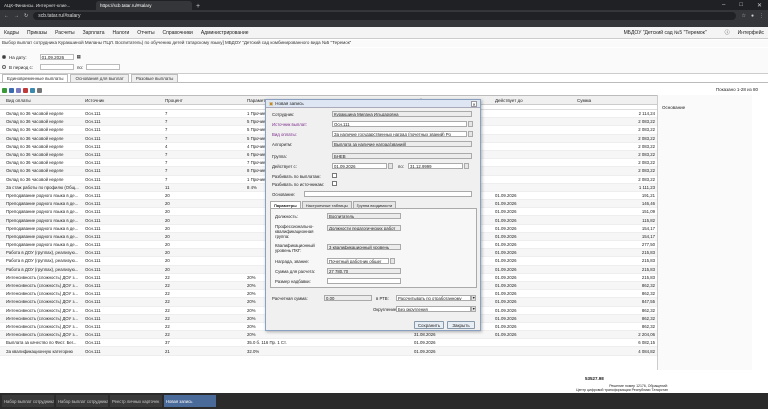 The width and height of the screenshot is (768, 409). I want to click on menu-item-otchety: Отчеты, so click(145, 33).